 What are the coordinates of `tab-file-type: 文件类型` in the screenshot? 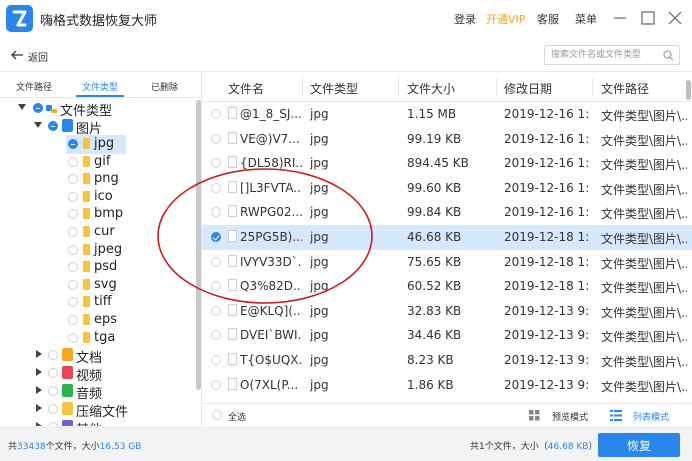 It's located at (100, 86).